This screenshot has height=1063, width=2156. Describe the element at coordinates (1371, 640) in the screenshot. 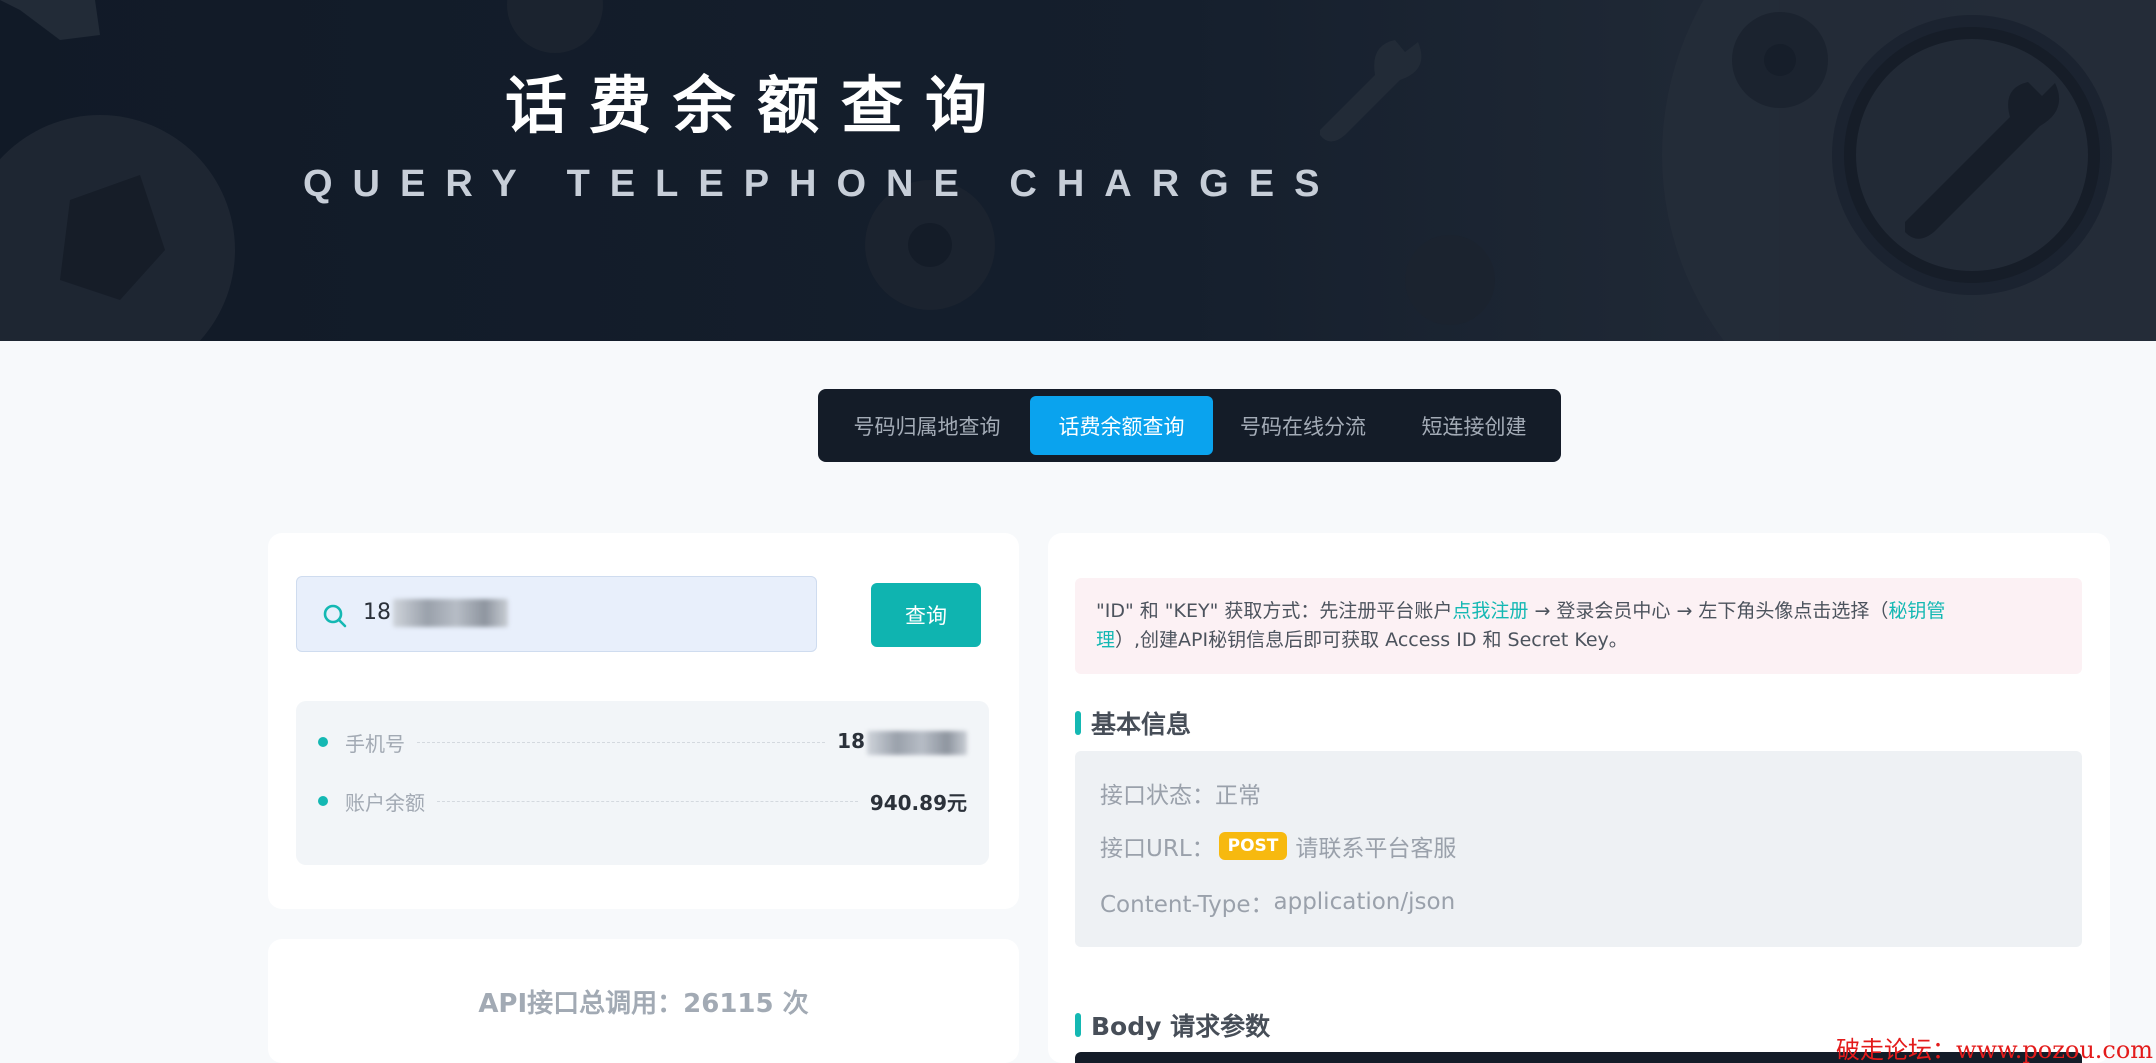

I see `notice-text: ）,创建API秘钥信息后即可获取 Access ID 和 Secret Key。` at that location.